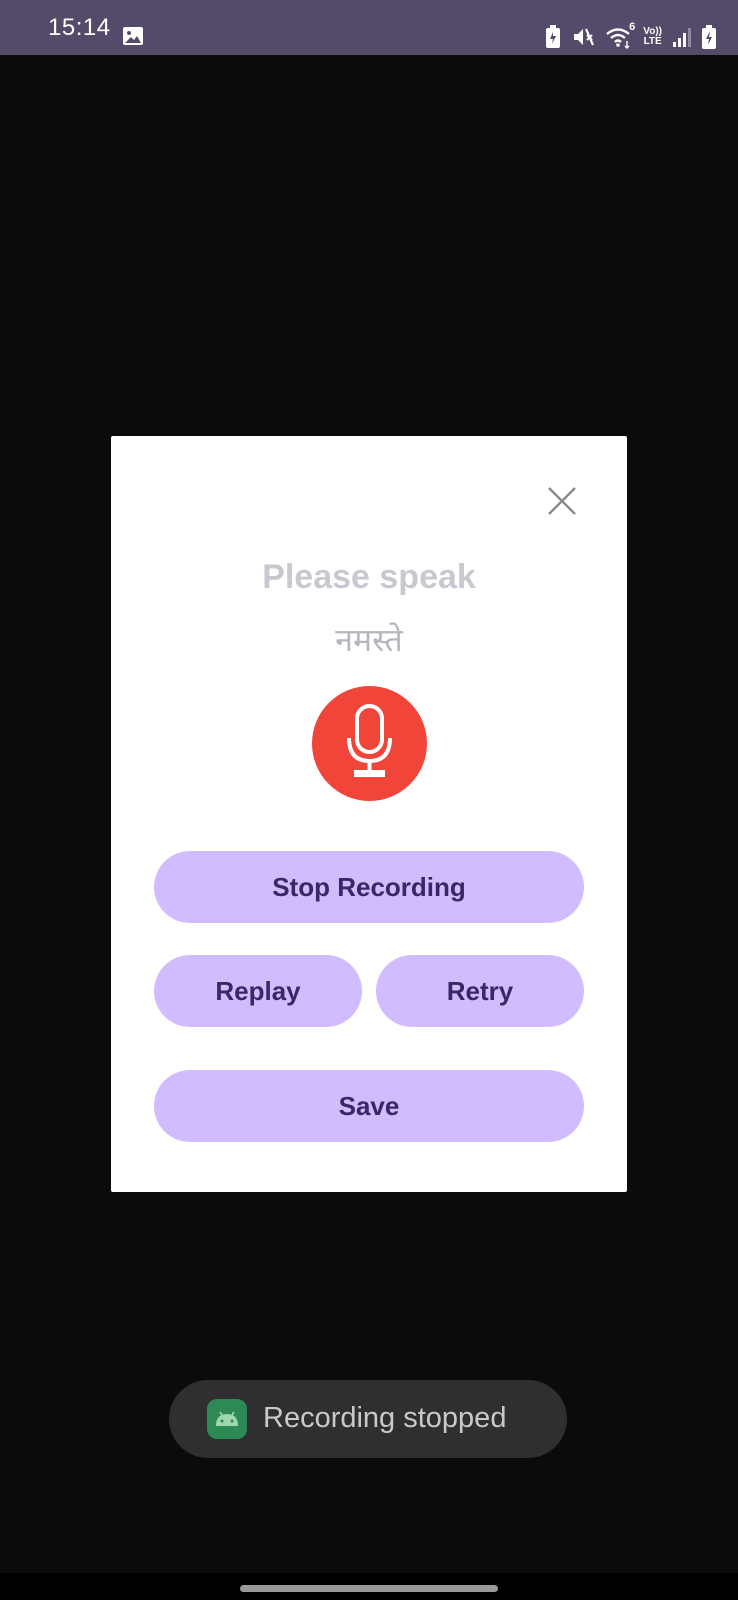  I want to click on toast: Recording stopped, so click(368, 1419).